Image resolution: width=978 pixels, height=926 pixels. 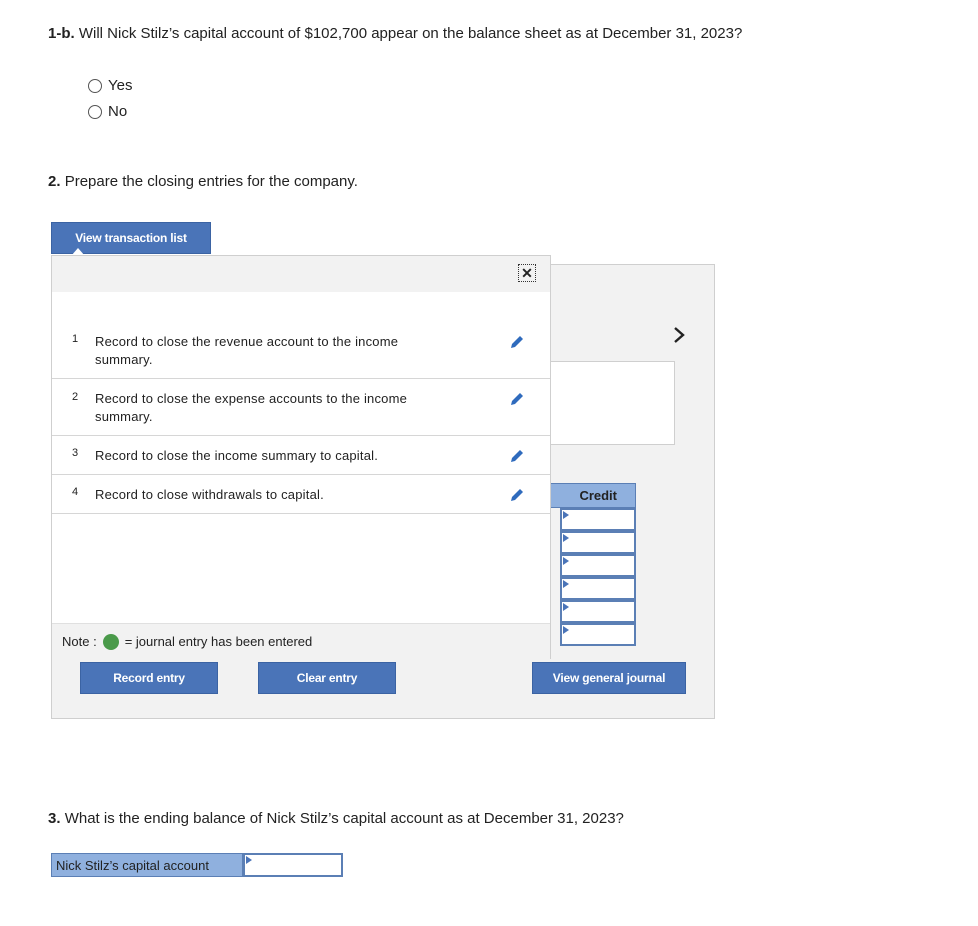 I want to click on row-description: Record to close withdrawals to capital., so click(x=209, y=494).